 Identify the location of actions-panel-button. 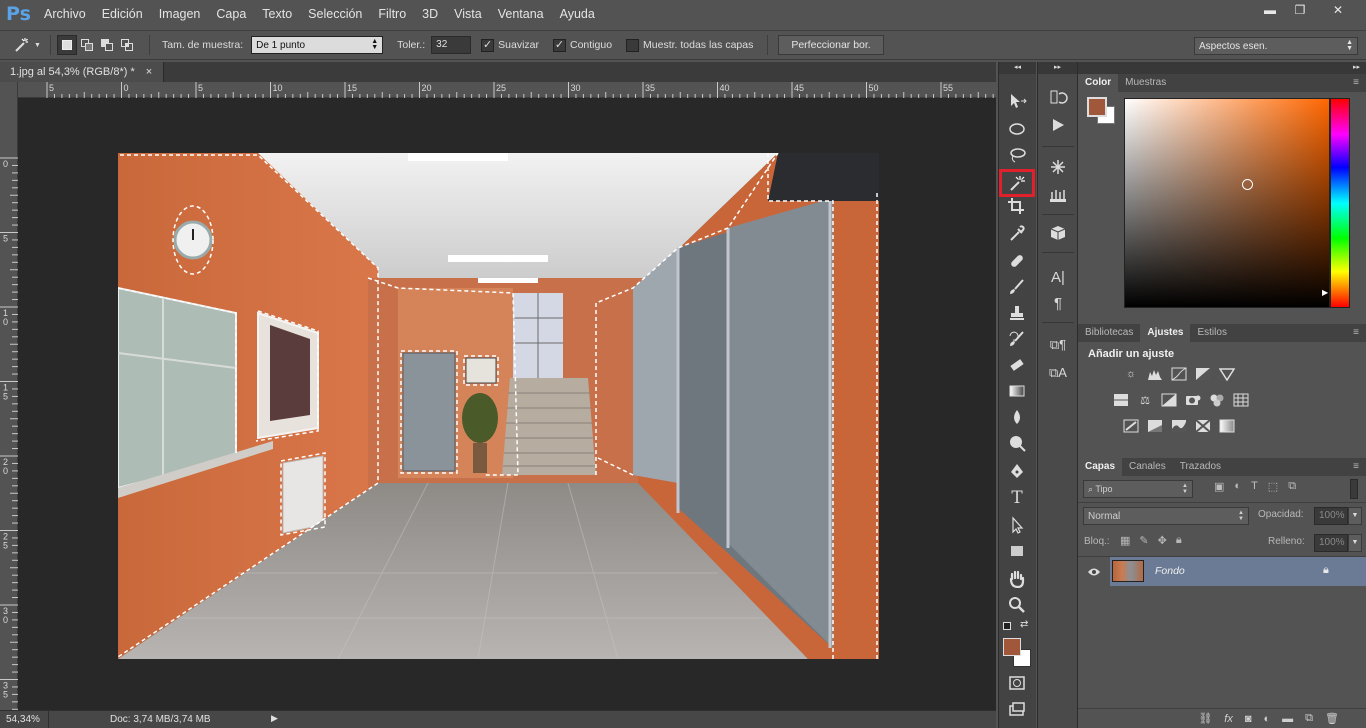
(1058, 125).